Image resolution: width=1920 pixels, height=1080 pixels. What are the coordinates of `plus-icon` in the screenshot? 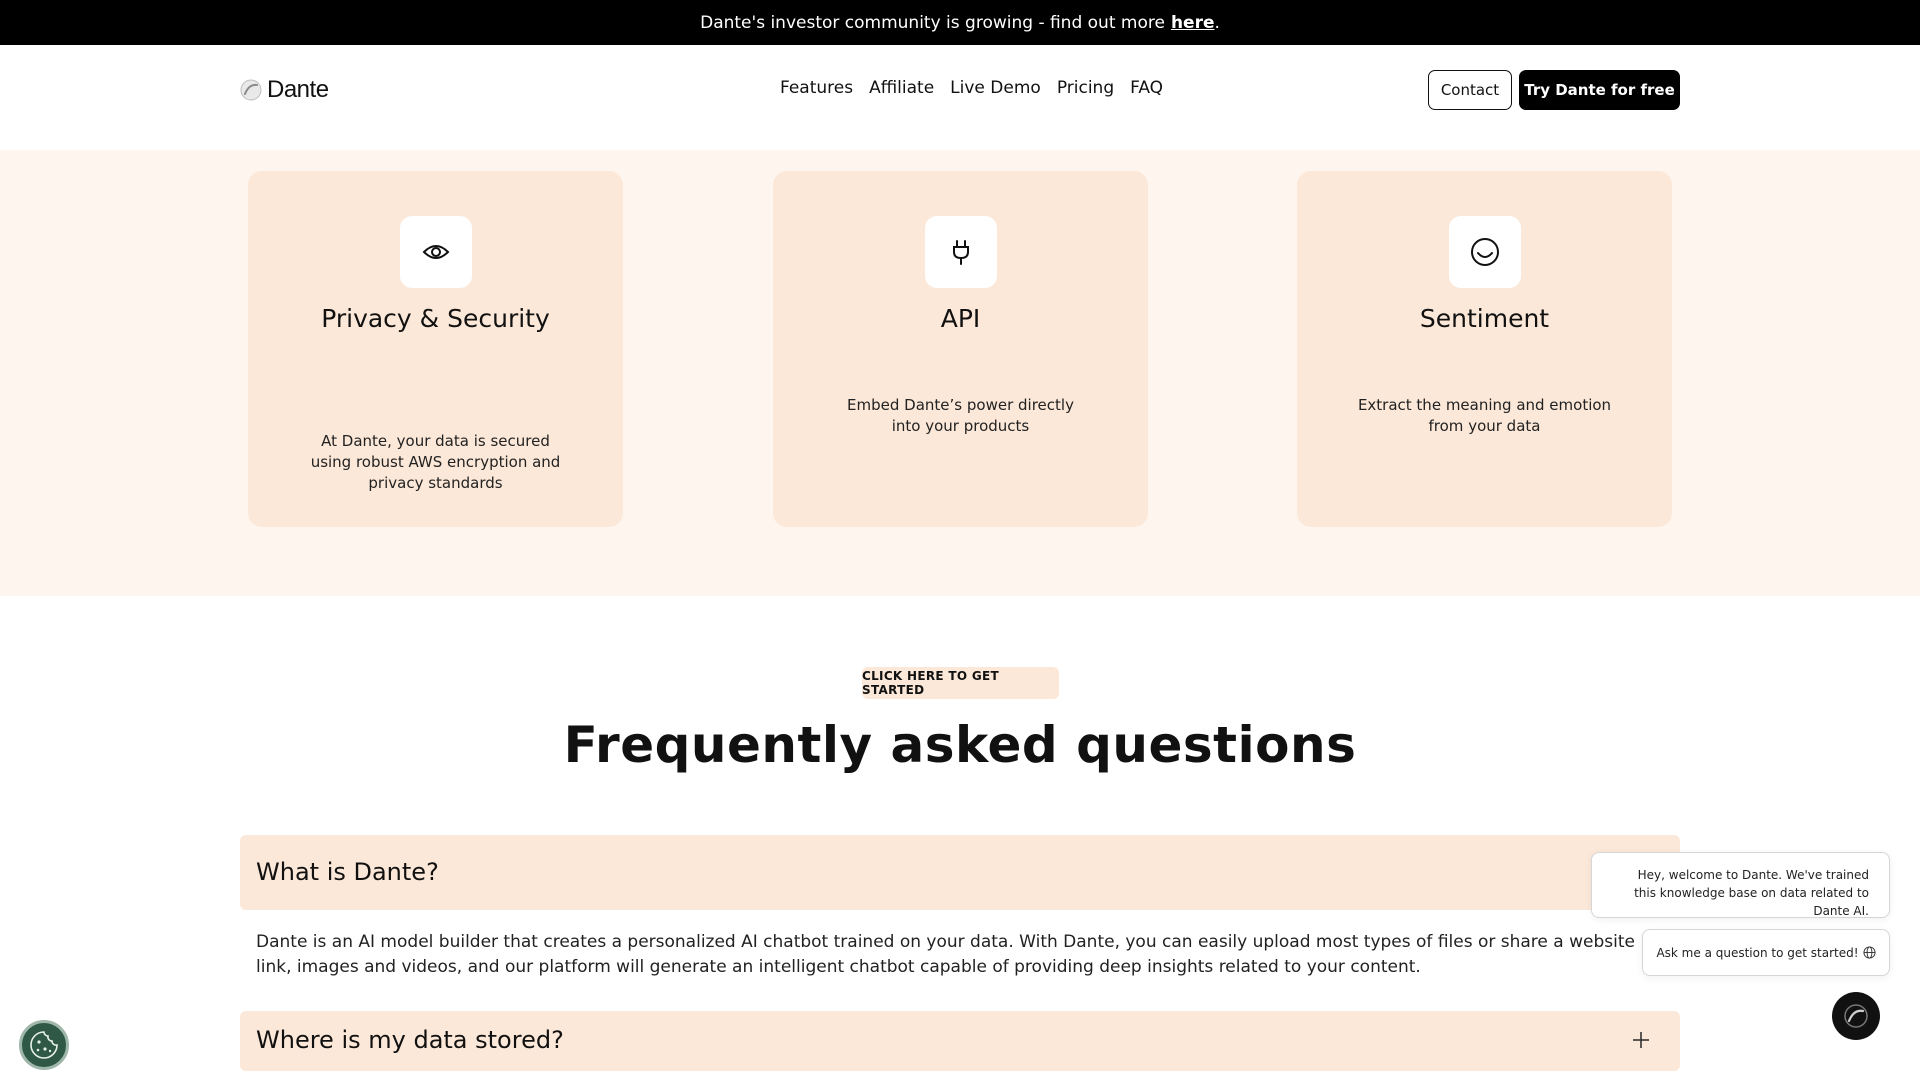 It's located at (1641, 1040).